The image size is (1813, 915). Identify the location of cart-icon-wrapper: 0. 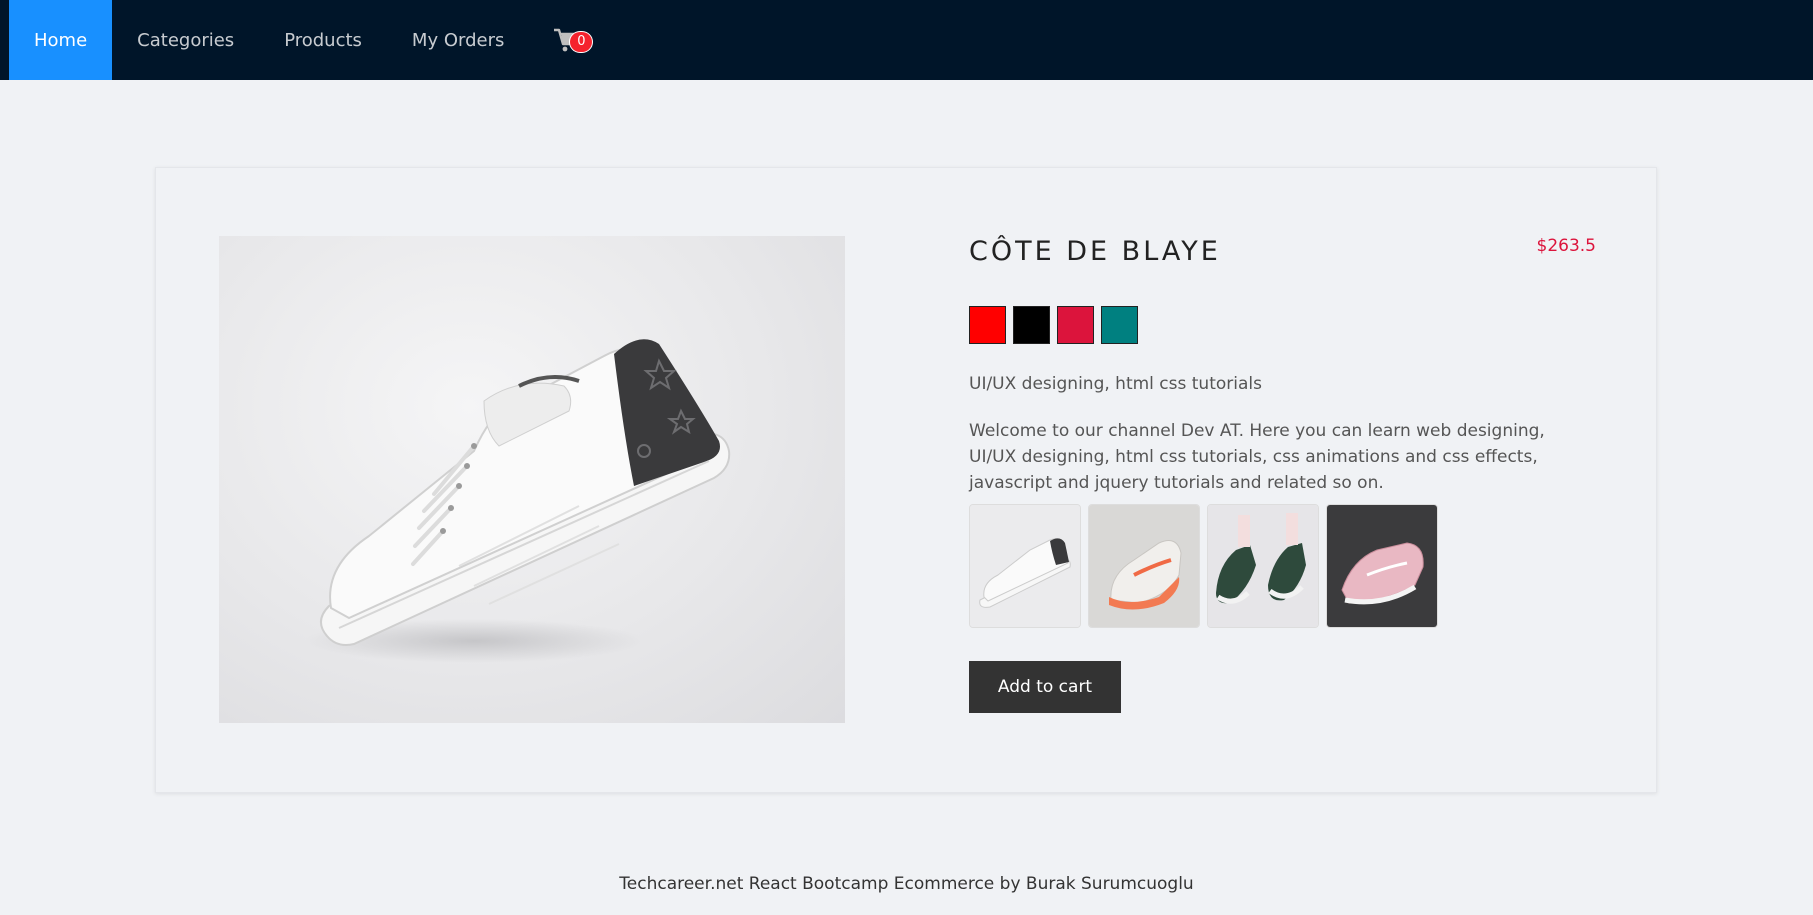
(573, 40).